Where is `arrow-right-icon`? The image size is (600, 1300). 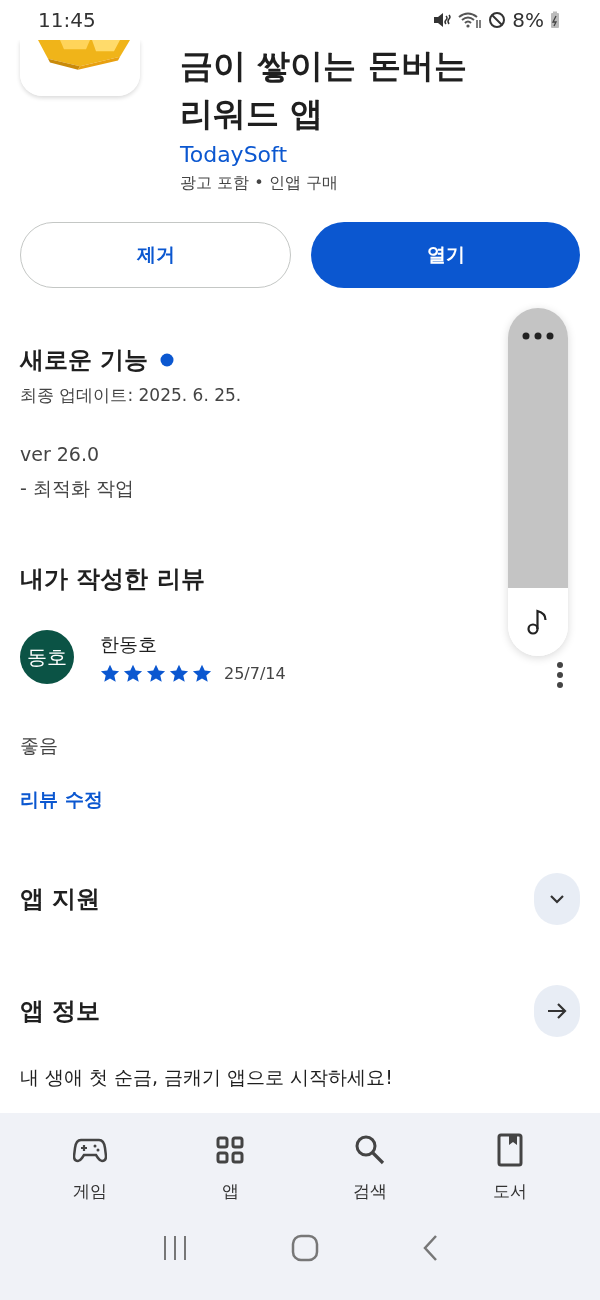
arrow-right-icon is located at coordinates (557, 1011).